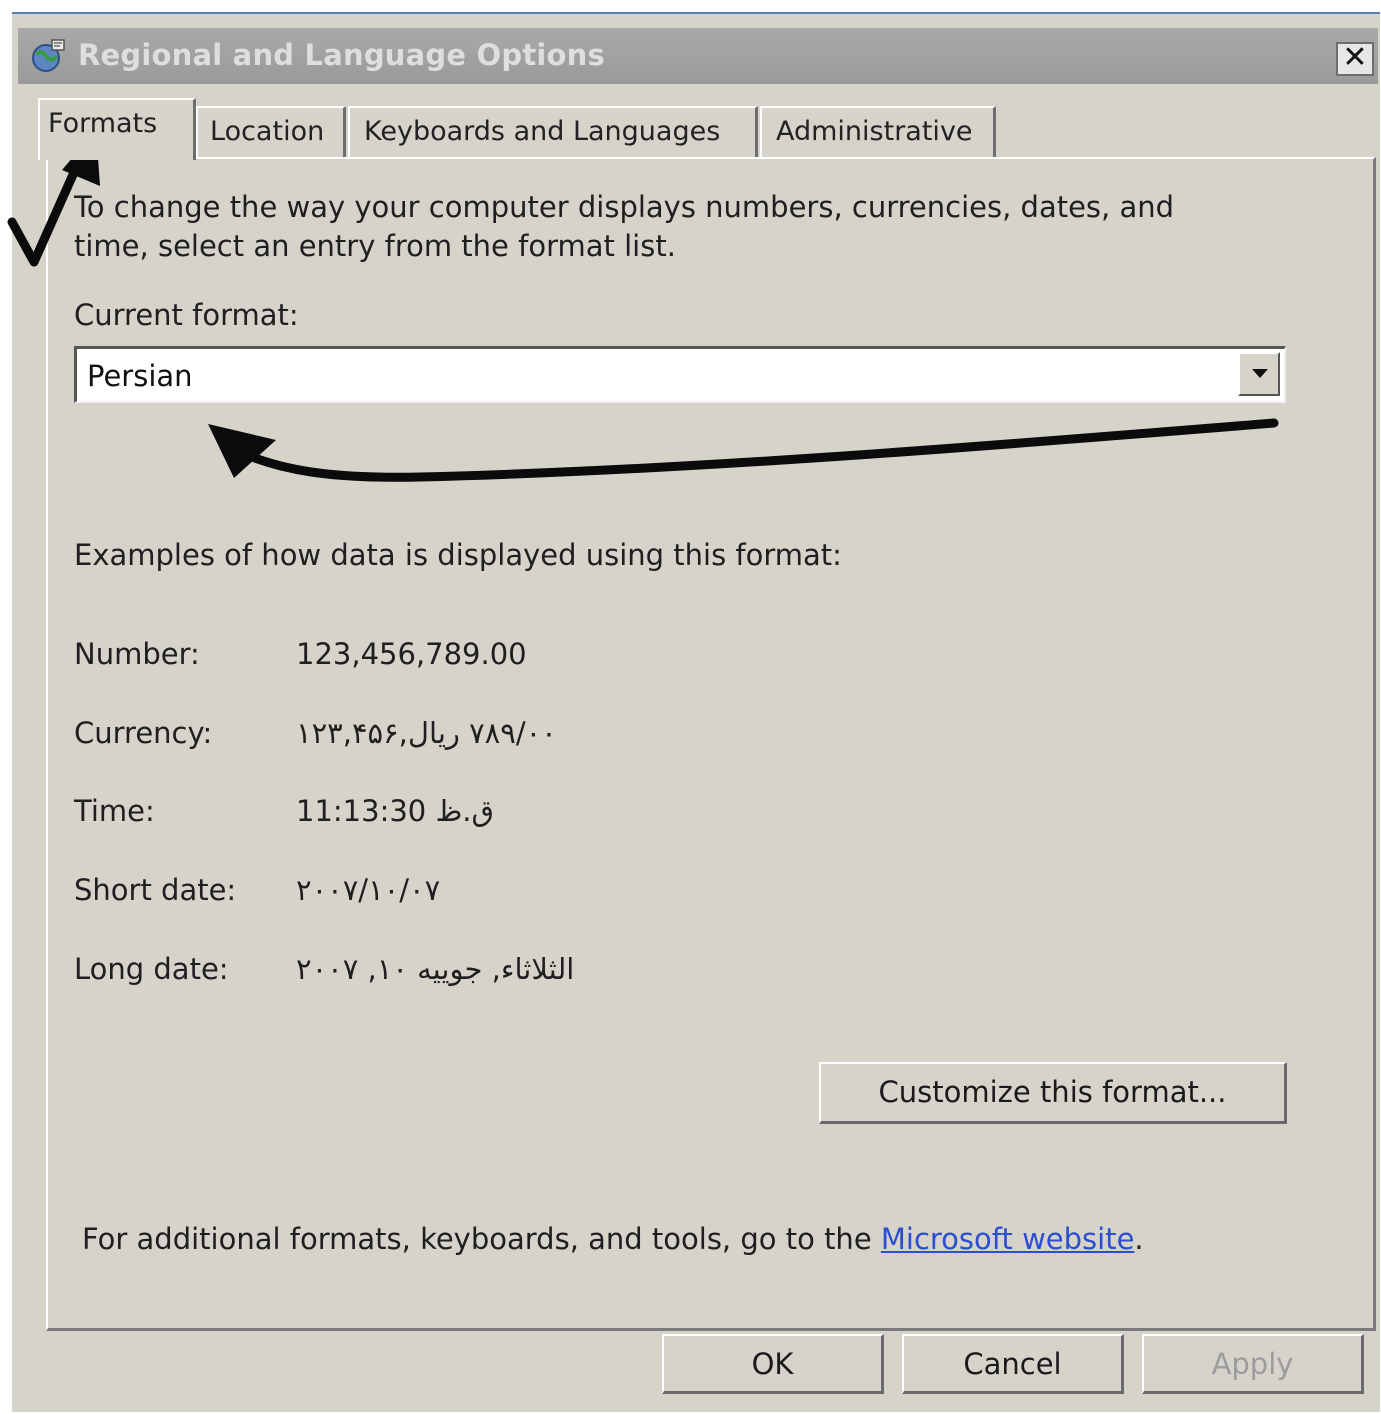  What do you see at coordinates (542, 131) in the screenshot?
I see `tab-keyboards-languages-label: Keyboards and Languages` at bounding box center [542, 131].